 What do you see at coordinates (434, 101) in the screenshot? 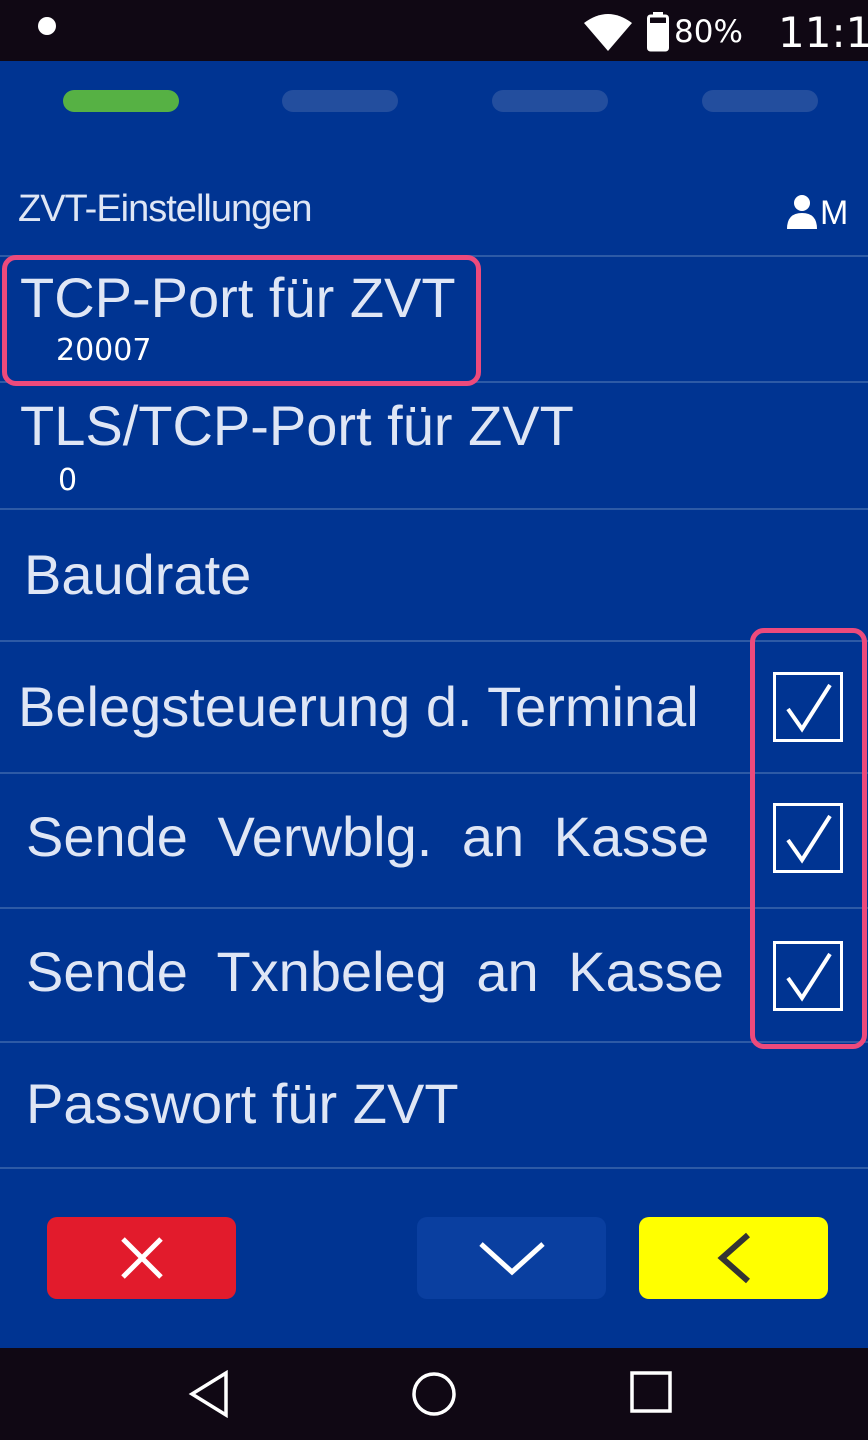
I see `step-progress` at bounding box center [434, 101].